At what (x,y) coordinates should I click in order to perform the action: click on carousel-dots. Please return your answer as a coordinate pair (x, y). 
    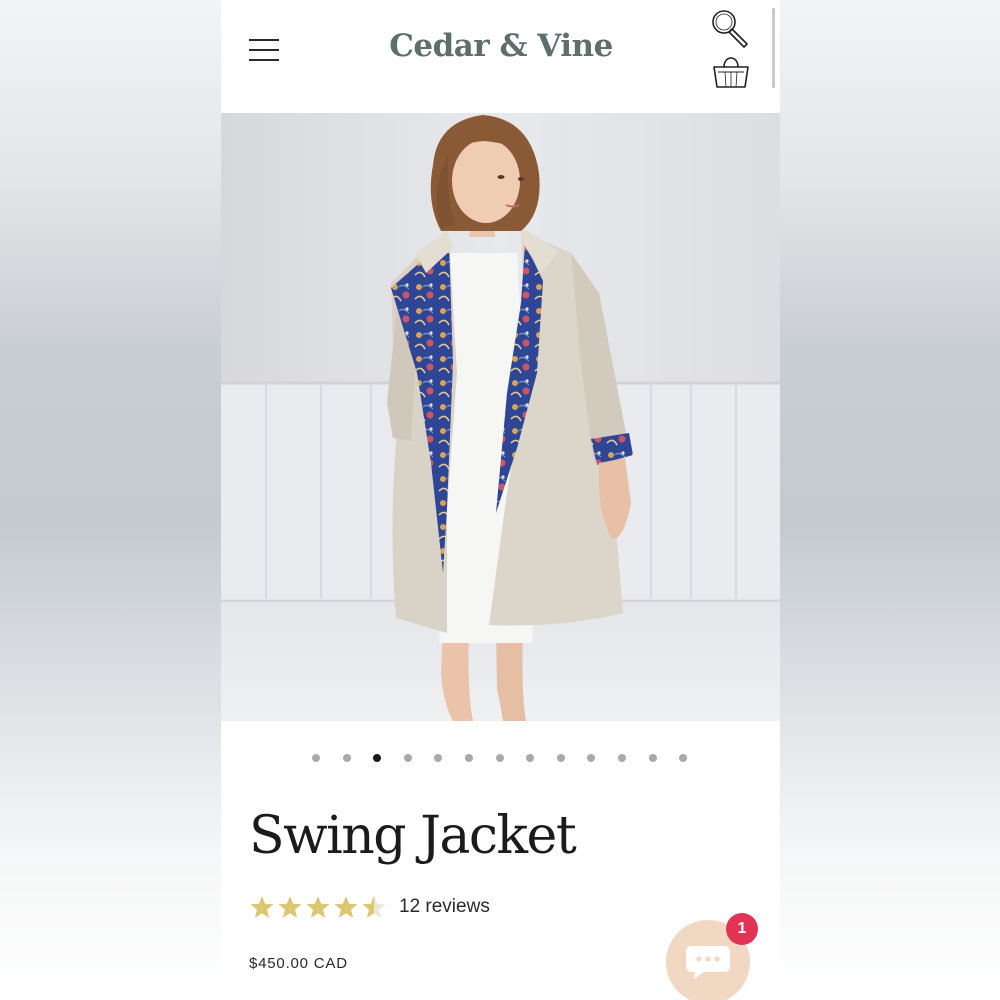
    Looking at the image, I should click on (500, 759).